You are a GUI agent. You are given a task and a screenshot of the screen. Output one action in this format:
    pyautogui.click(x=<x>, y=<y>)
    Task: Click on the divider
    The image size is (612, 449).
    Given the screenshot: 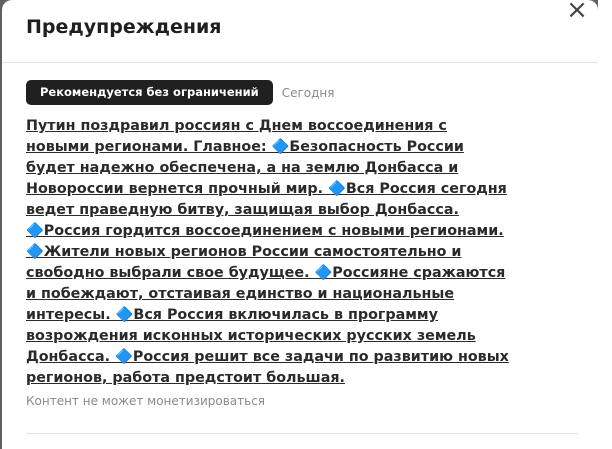 What is the action you would take?
    pyautogui.click(x=302, y=433)
    